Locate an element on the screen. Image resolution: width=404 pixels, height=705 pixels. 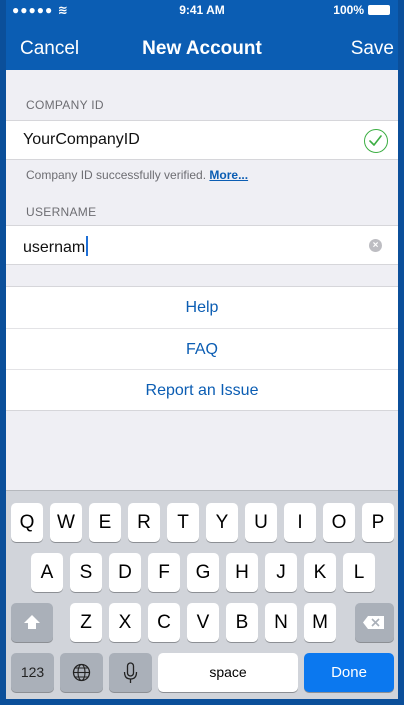
microphone-icon is located at coordinates (130, 672).